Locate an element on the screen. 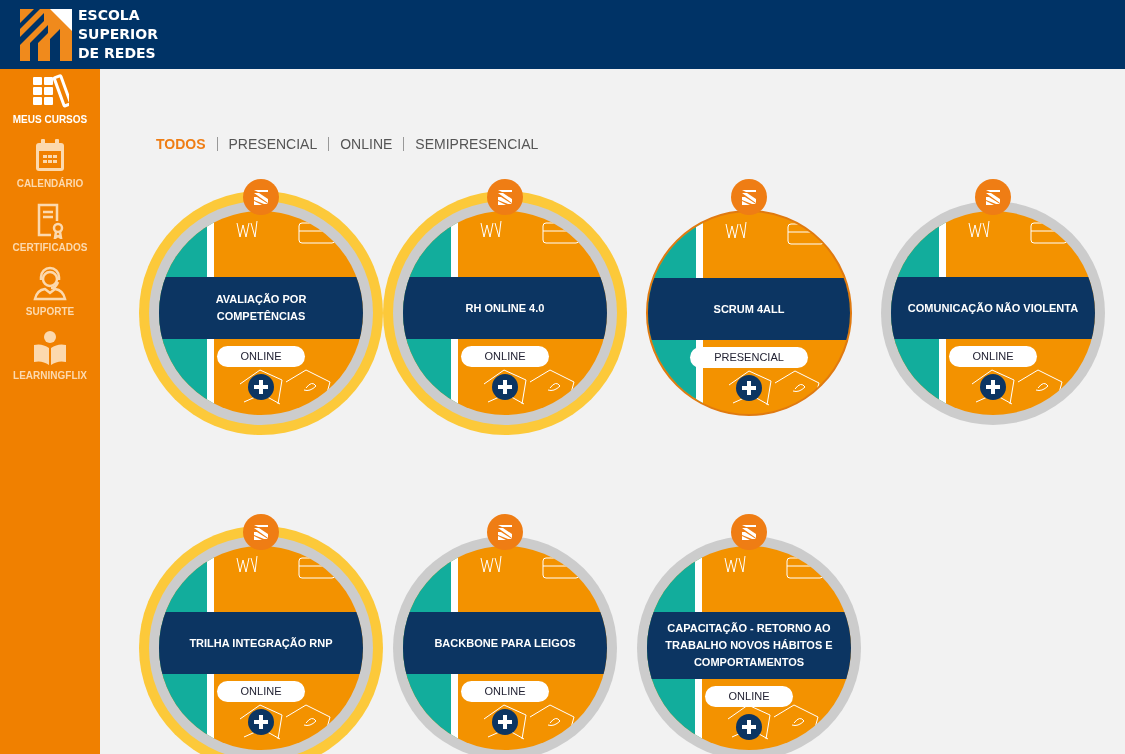 Image resolution: width=1125 pixels, height=754 pixels. course-title: TRILHA INTEGRAÇÃO RNP is located at coordinates (261, 643).